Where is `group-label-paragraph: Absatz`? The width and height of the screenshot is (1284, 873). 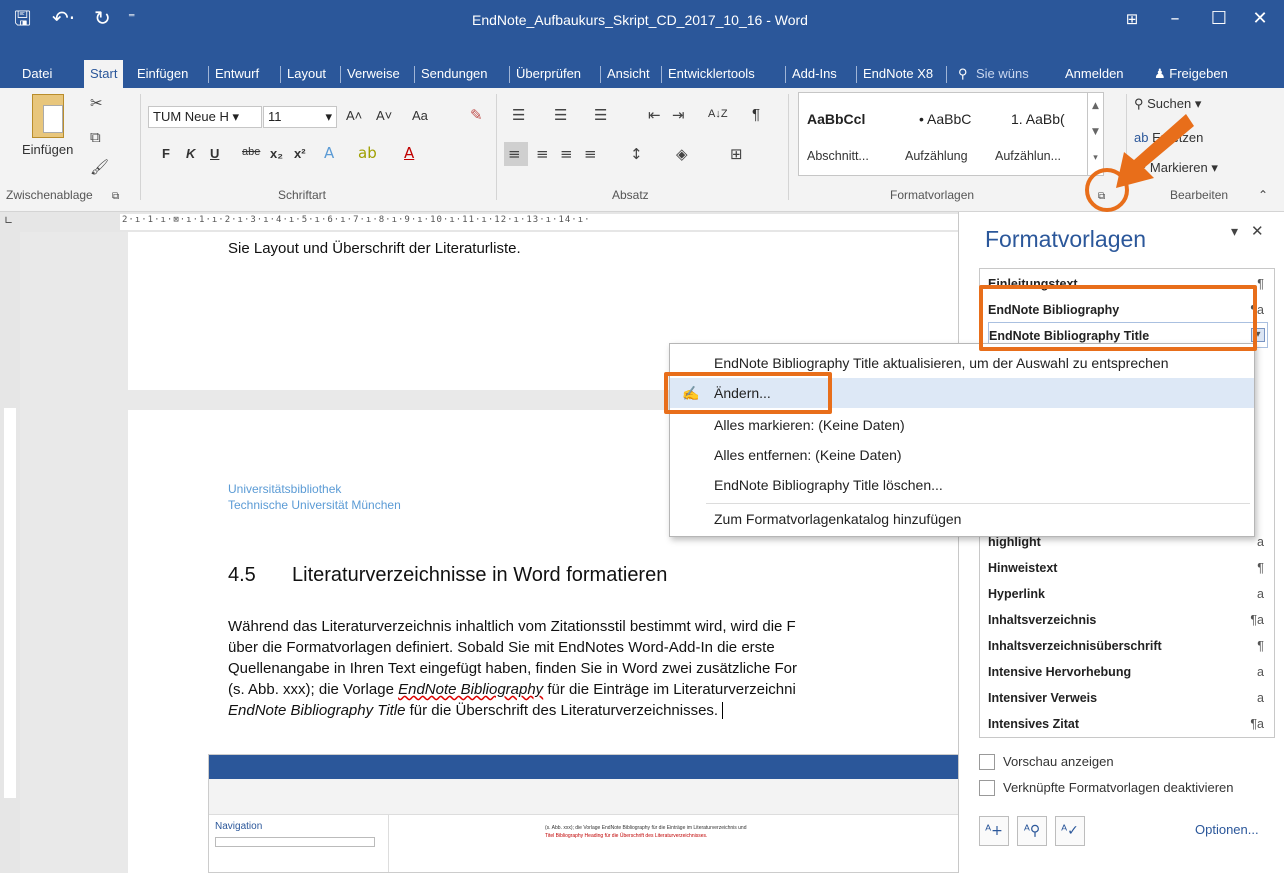 group-label-paragraph: Absatz is located at coordinates (630, 195).